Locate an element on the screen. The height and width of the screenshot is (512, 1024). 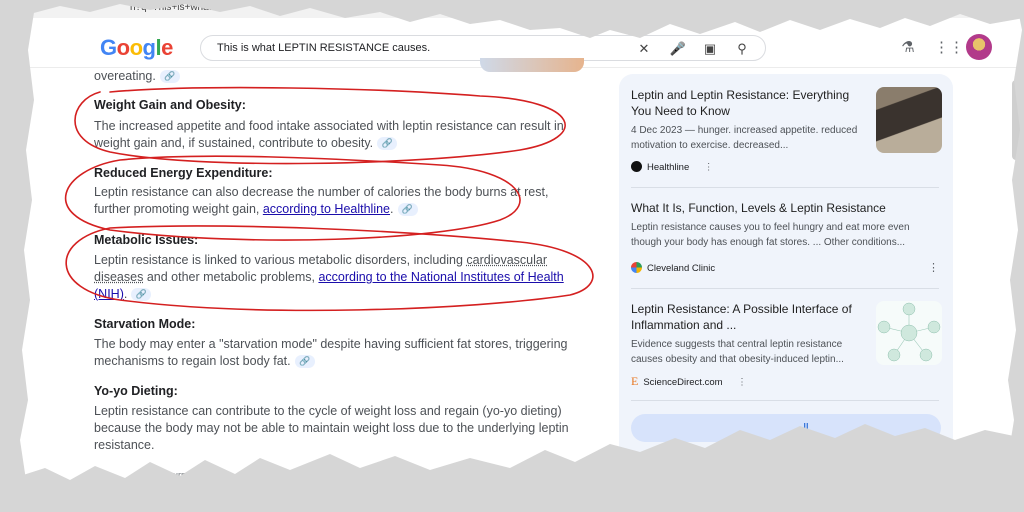
section-heading-weight-gain: Weight Gain and Obesity: is located at coordinates (170, 105).